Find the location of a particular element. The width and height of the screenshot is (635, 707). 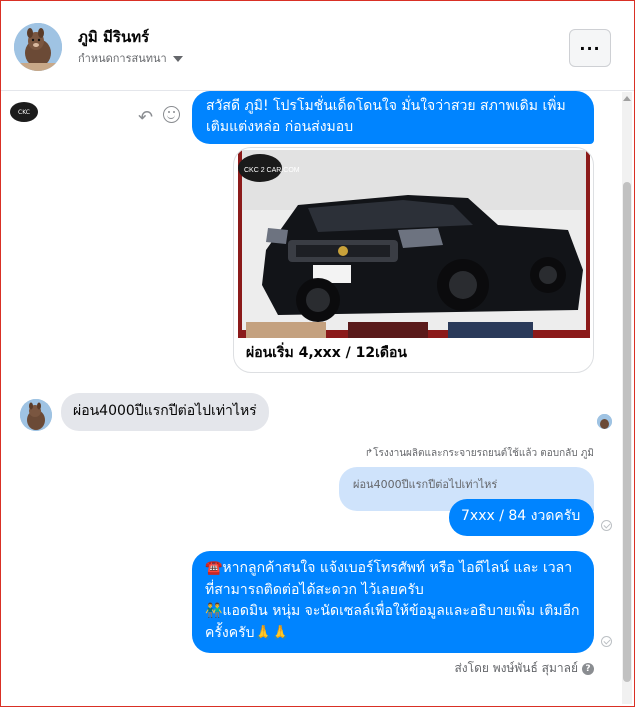

card-image-watermark: CKC 2 CAR.COM is located at coordinates (272, 170).